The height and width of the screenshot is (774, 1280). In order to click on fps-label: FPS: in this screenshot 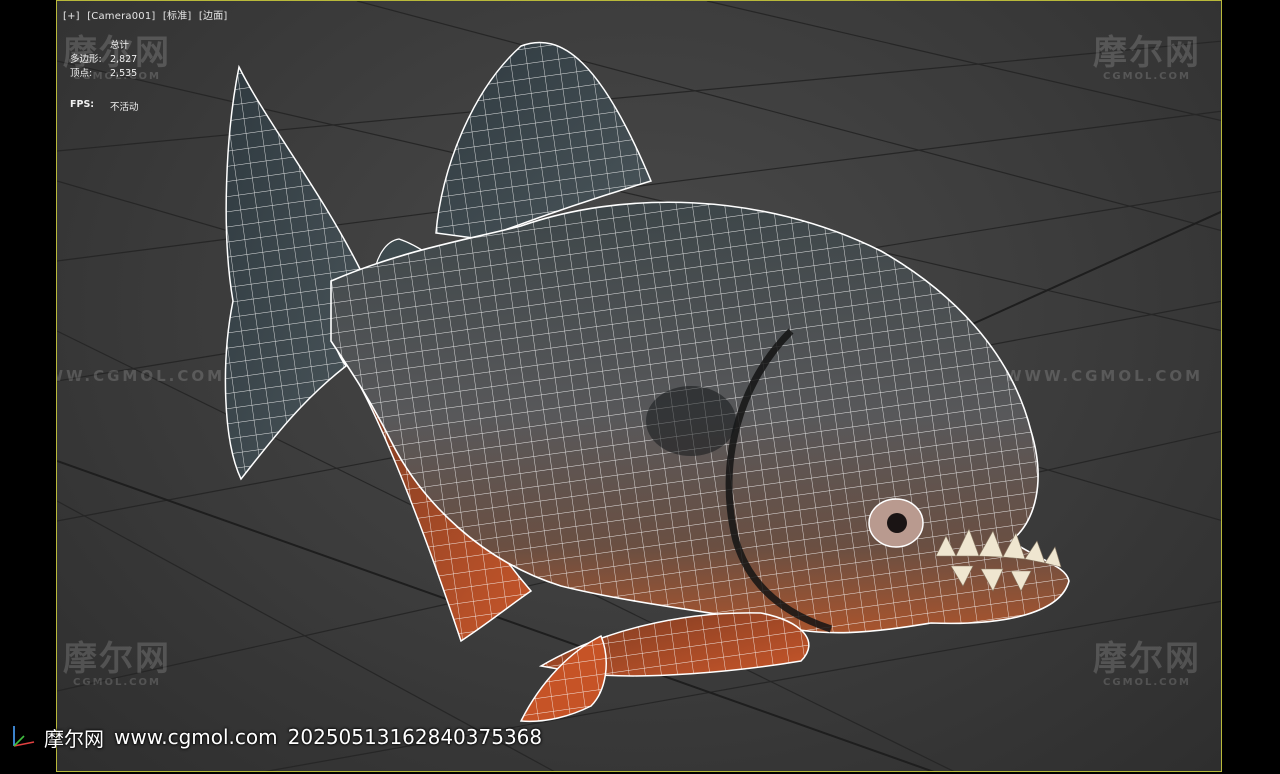, I will do `click(82, 104)`.